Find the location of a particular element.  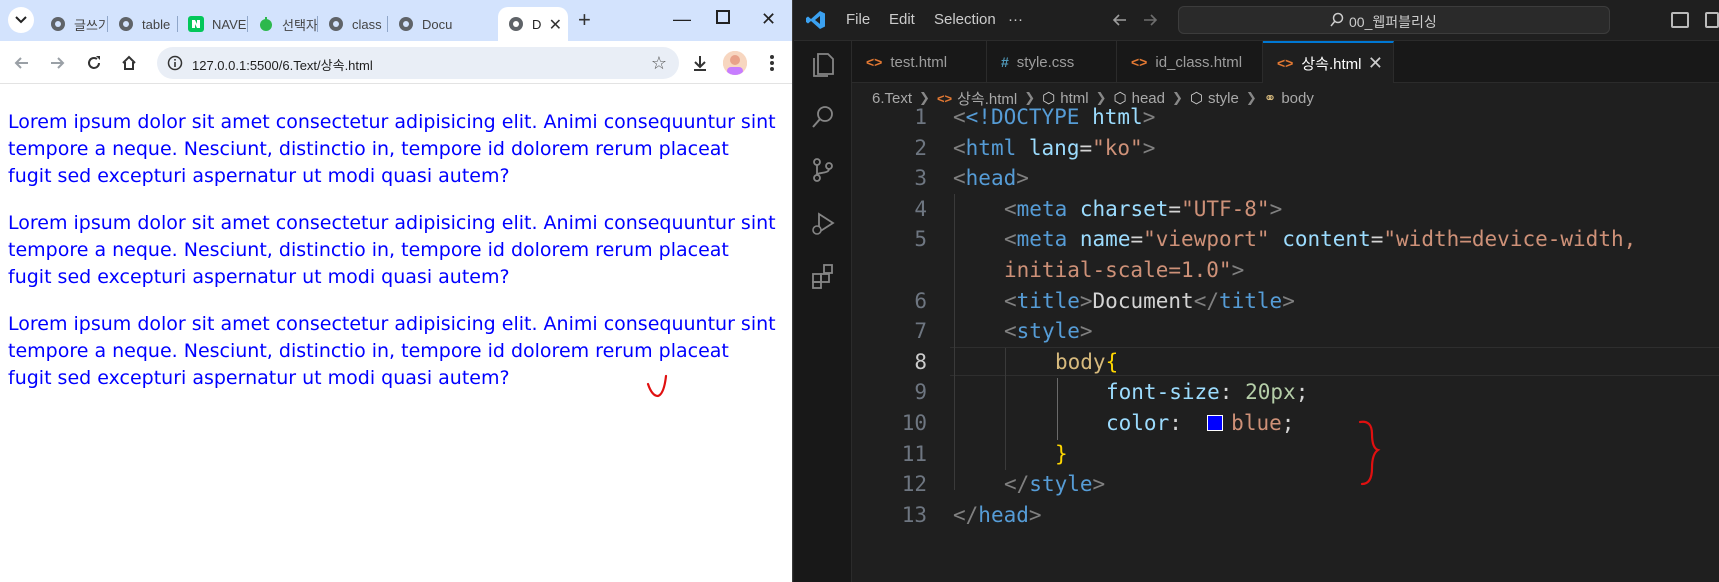

search-icon is located at coordinates (823, 117).